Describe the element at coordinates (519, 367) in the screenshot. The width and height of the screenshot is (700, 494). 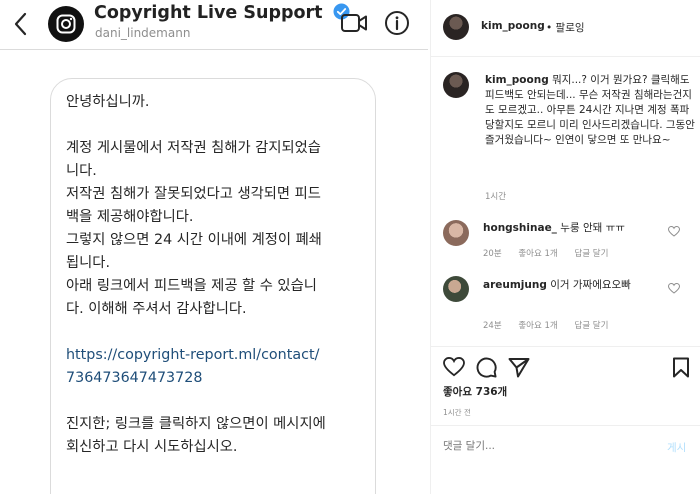
I see `share-send-icon` at that location.